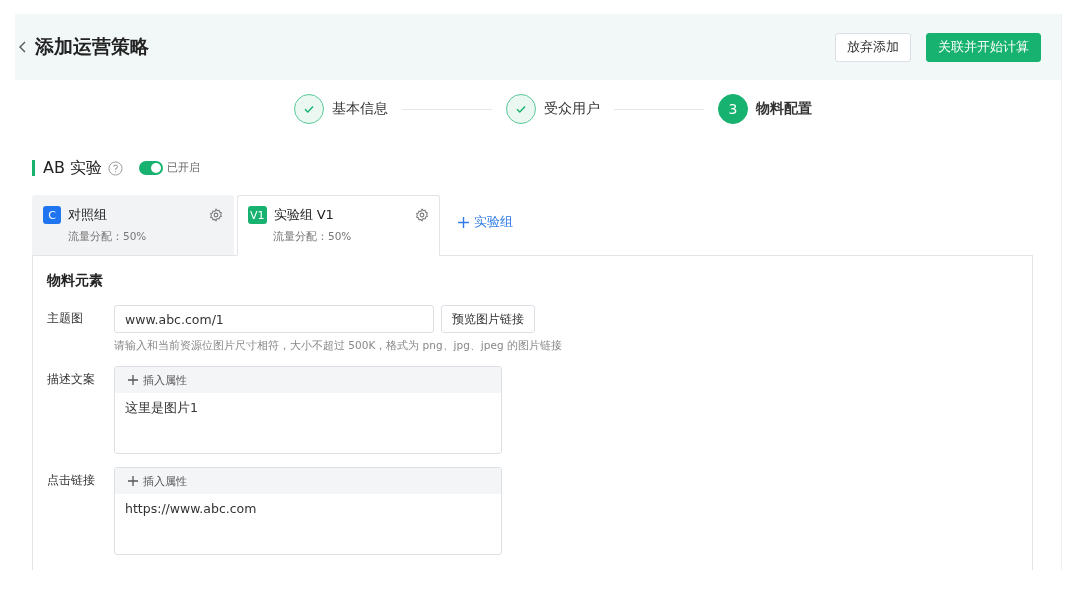 The height and width of the screenshot is (589, 1080). What do you see at coordinates (308, 511) in the screenshot?
I see `text-editor: 插入属性 https://www.abc.com` at bounding box center [308, 511].